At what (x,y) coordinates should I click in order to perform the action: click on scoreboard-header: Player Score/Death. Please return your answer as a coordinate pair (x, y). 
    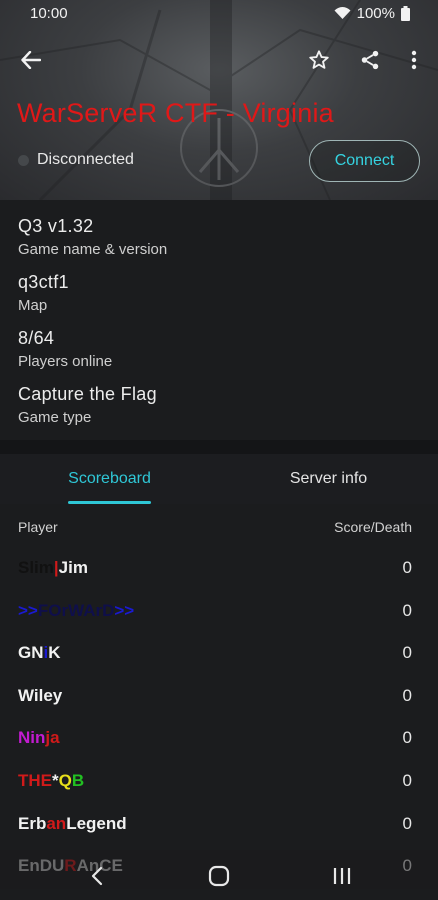
    Looking at the image, I should click on (219, 525).